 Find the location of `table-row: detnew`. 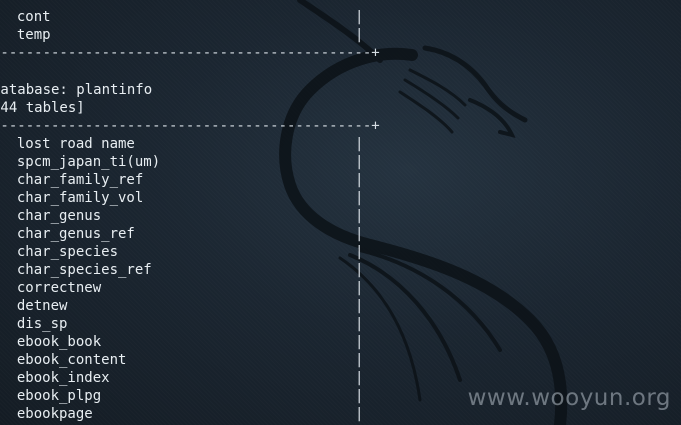

table-row: detnew is located at coordinates (34, 306).